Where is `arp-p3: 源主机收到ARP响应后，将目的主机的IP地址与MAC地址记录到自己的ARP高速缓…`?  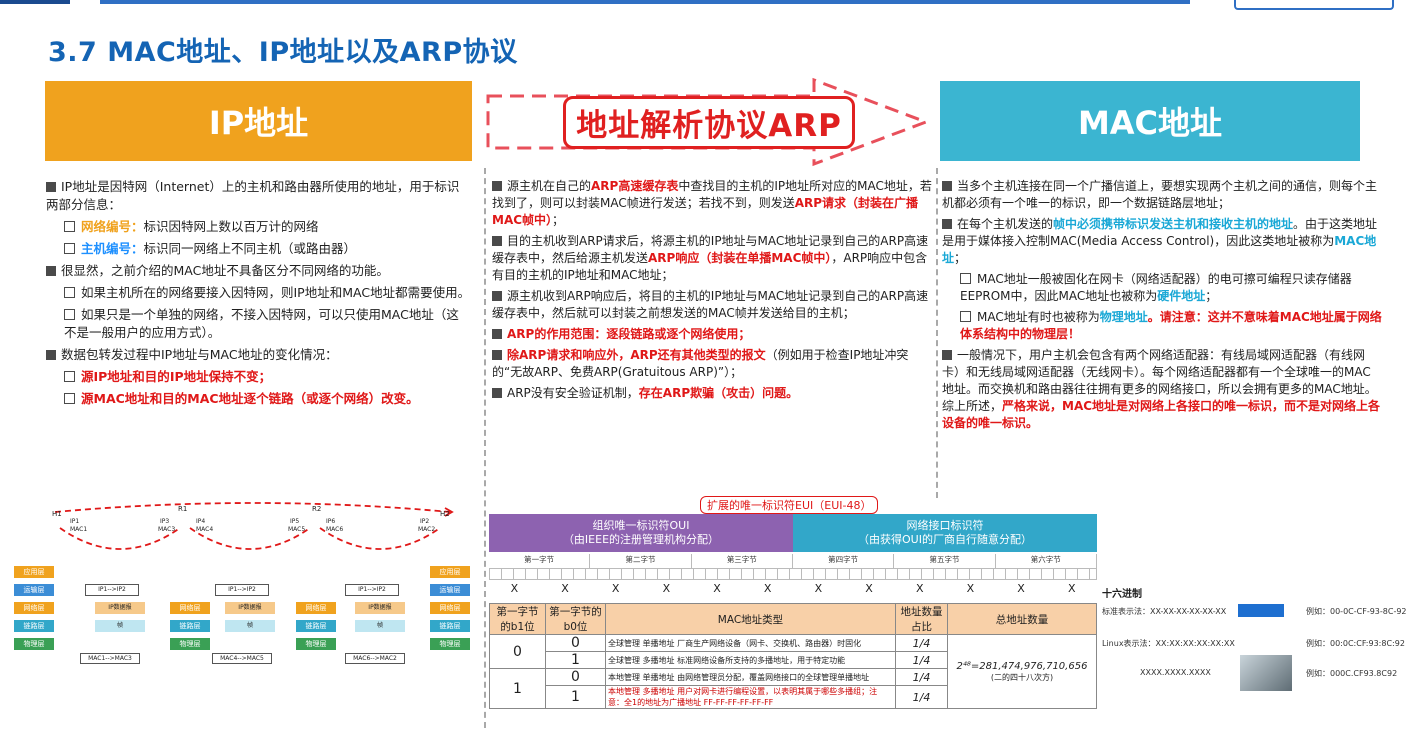 arp-p3: 源主机收到ARP响应后，将目的主机的IP地址与MAC地址记录到自己的ARP高速缓… is located at coordinates (710, 304).